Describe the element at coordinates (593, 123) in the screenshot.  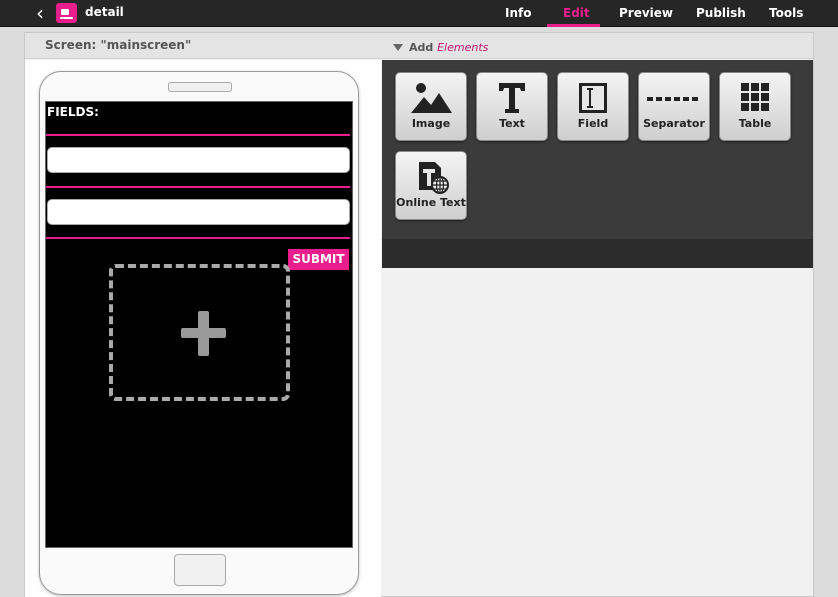
I see `tool-field-label: Field` at that location.